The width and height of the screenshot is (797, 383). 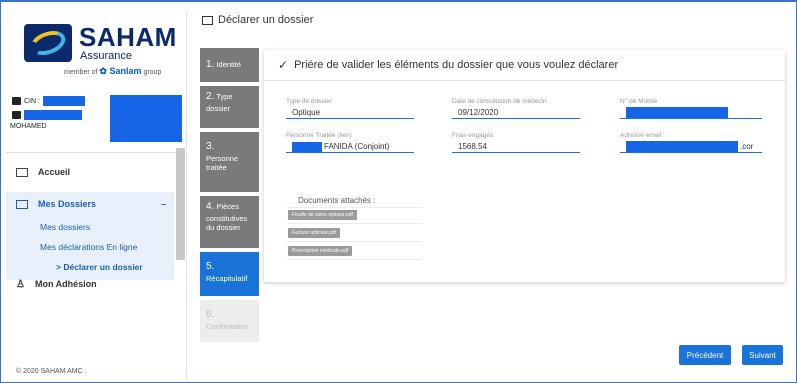 I want to click on users-icon, so click(x=16, y=115).